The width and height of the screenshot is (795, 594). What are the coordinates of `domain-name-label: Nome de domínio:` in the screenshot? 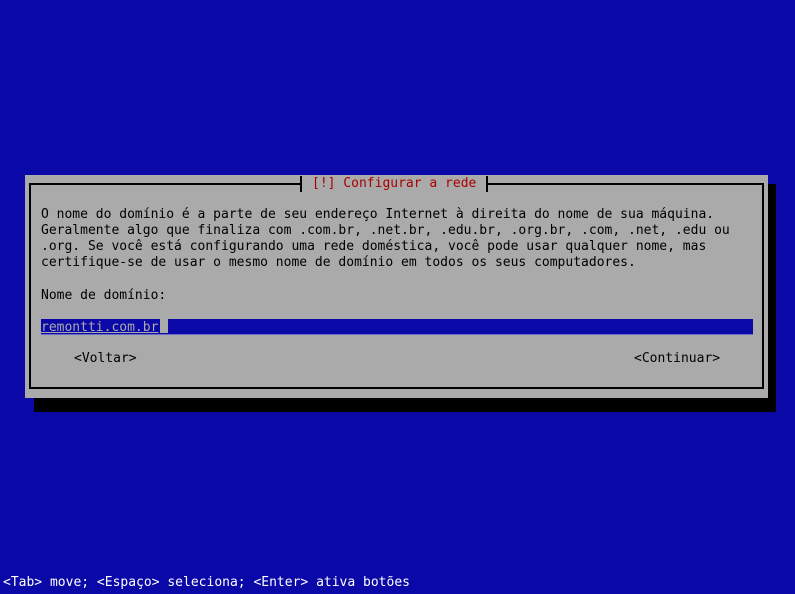 It's located at (104, 295).